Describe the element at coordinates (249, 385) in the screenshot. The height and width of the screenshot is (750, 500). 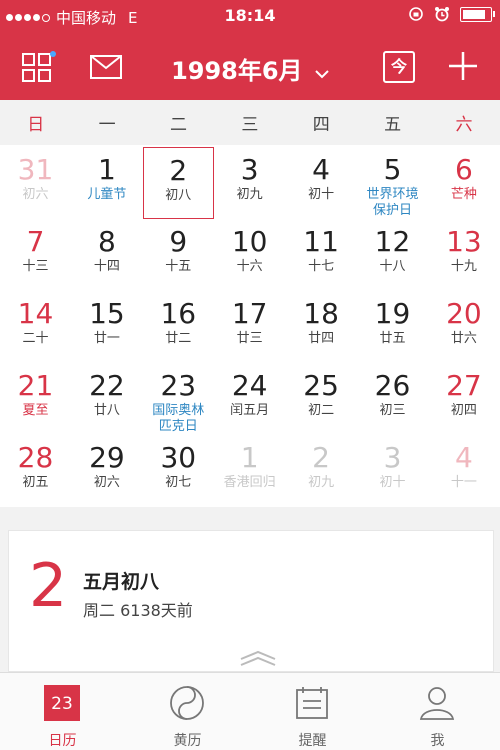
I see `day-number: 24` at that location.